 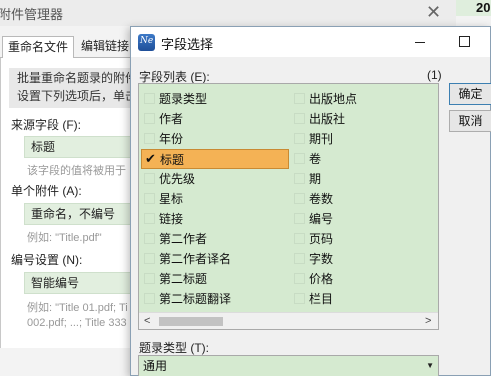 What do you see at coordinates (215, 159) in the screenshot?
I see `field-item: ✔ 标题` at bounding box center [215, 159].